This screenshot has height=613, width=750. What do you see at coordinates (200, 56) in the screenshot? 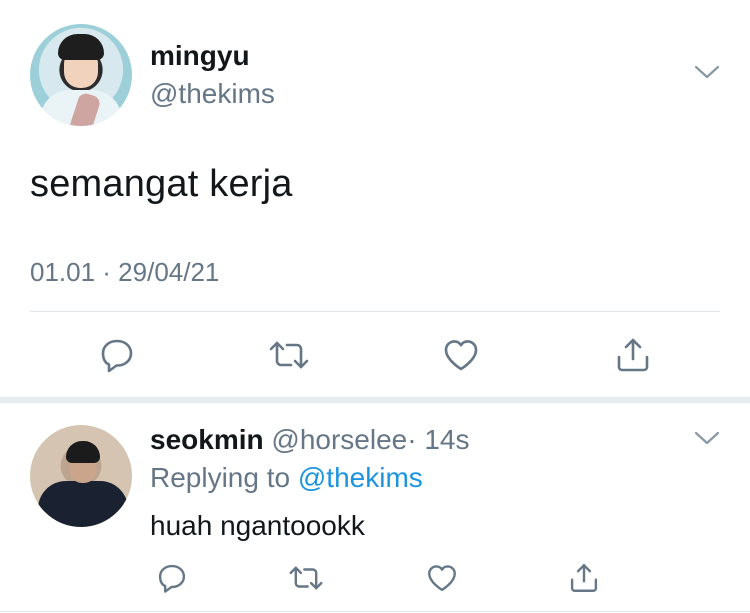
I see `author-name: mingyu` at bounding box center [200, 56].